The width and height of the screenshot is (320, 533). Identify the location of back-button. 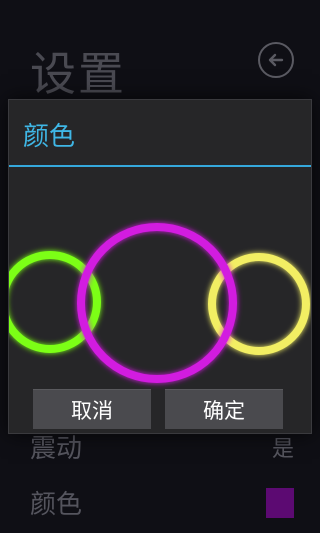
(276, 60).